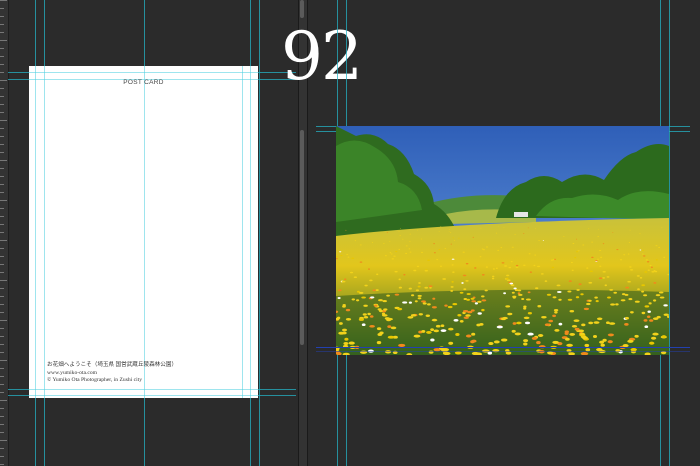  I want to click on selection-edge-line, so click(503, 351).